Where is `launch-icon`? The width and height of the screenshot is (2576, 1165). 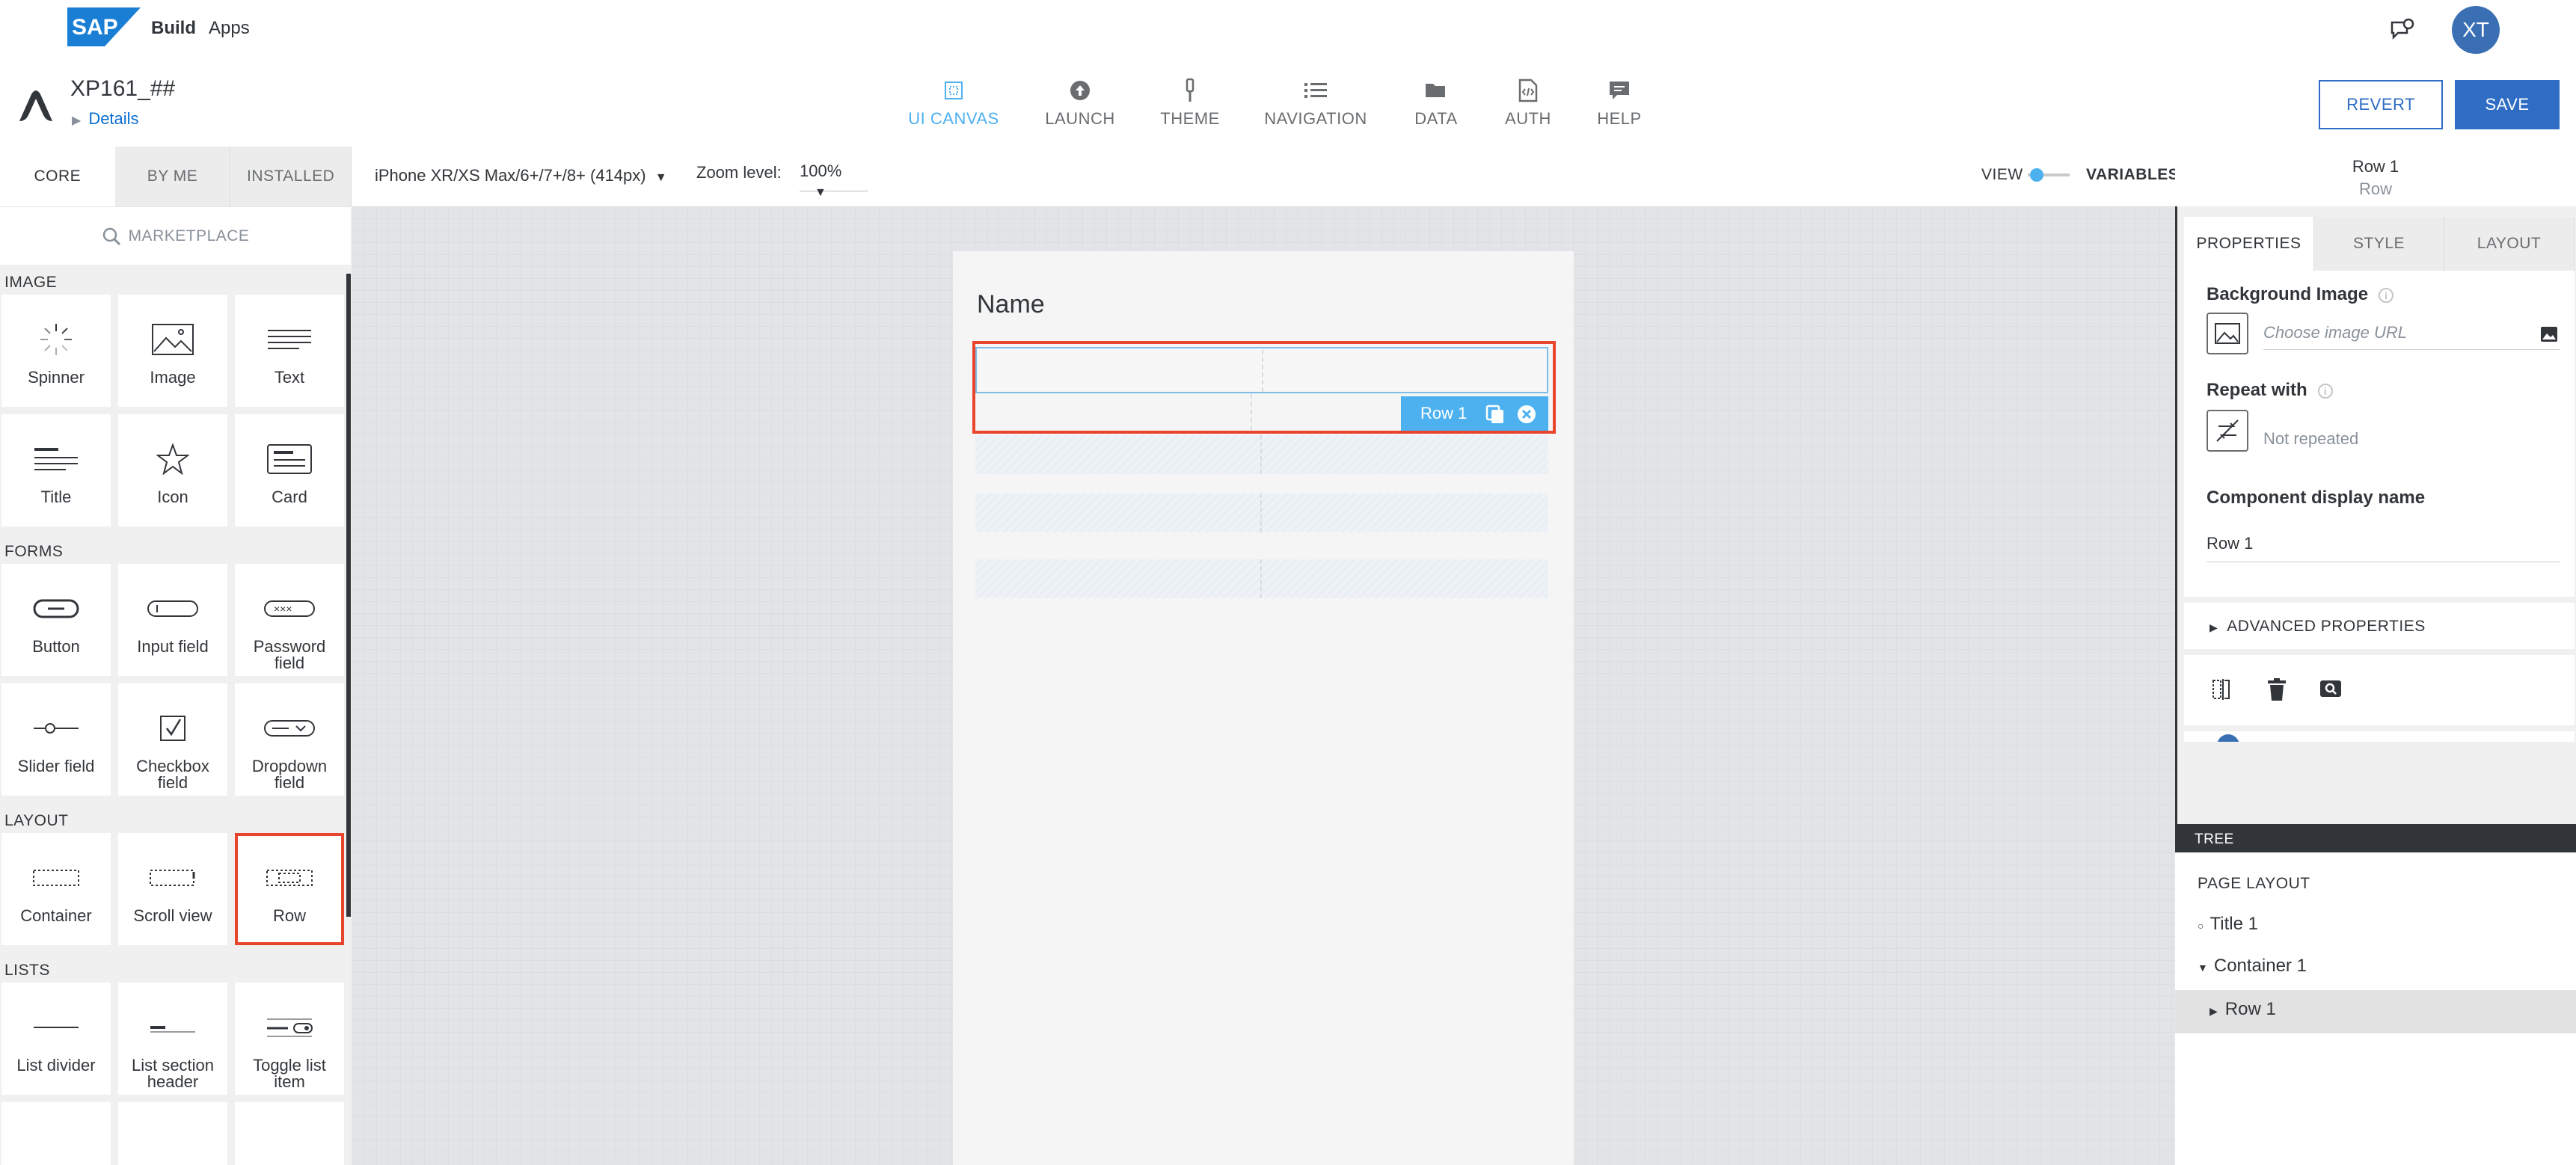
launch-icon is located at coordinates (1080, 90).